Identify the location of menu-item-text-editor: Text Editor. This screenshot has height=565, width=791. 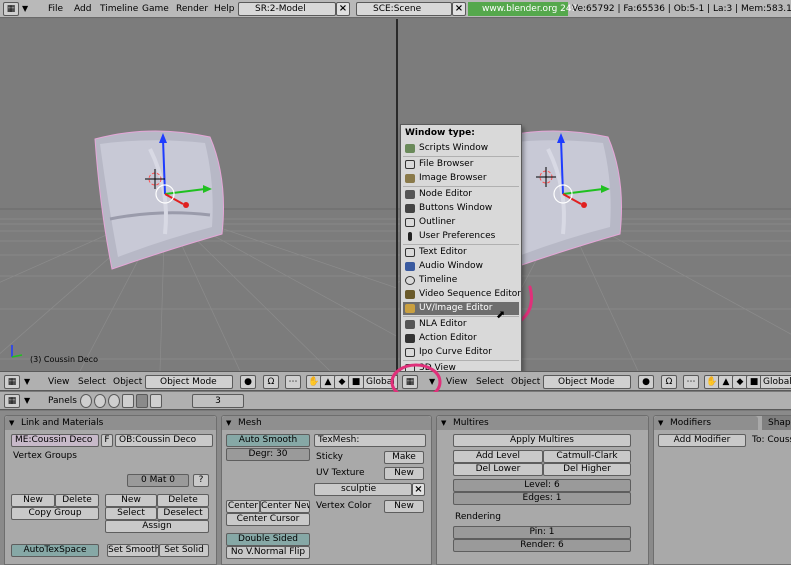
(461, 252).